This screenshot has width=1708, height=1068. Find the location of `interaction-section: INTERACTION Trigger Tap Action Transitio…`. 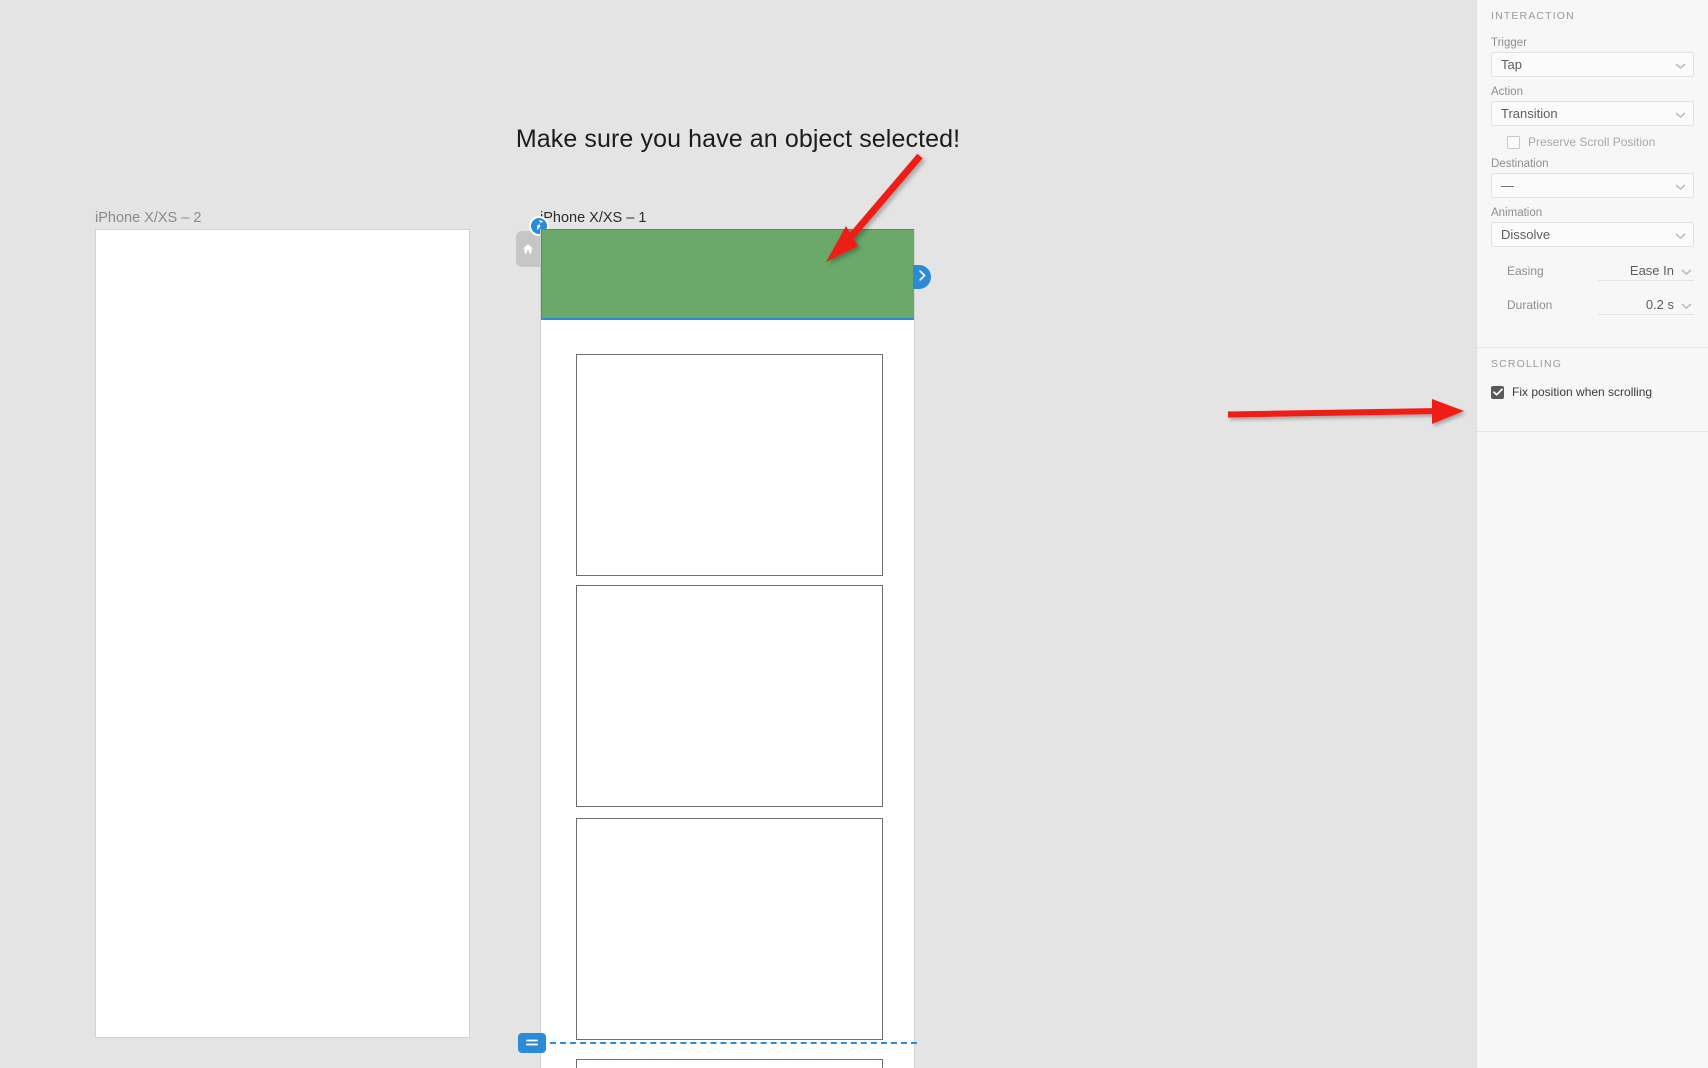

interaction-section: INTERACTION Trigger Tap Action Transitio… is located at coordinates (1592, 164).